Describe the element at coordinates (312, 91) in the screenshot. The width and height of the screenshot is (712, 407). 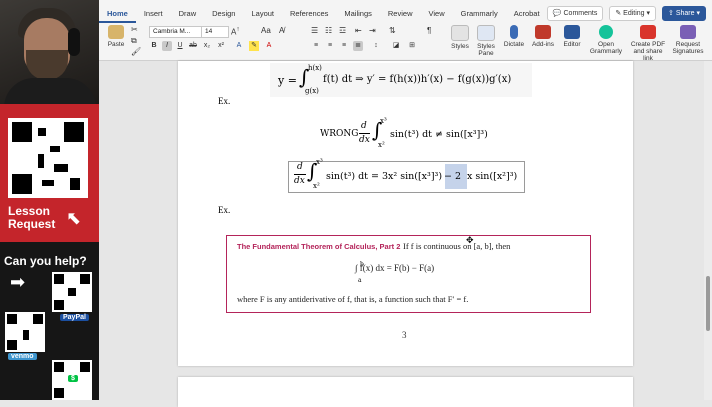
I see `eq1-lower-limit: g(x)` at that location.